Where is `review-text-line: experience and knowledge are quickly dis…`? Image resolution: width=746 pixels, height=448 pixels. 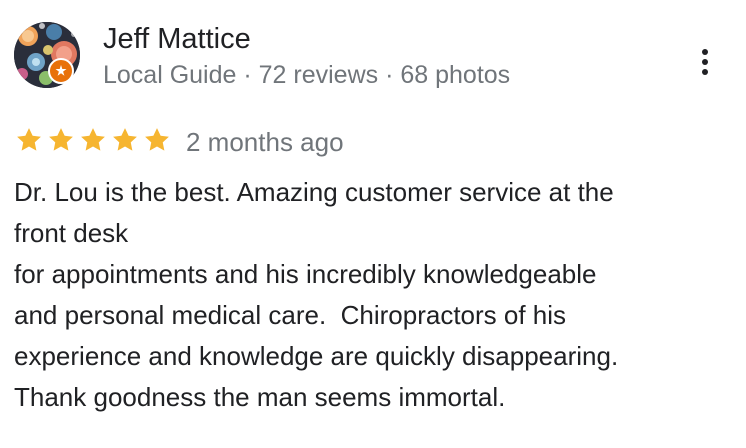 review-text-line: experience and knowledge are quickly dis… is located at coordinates (316, 356).